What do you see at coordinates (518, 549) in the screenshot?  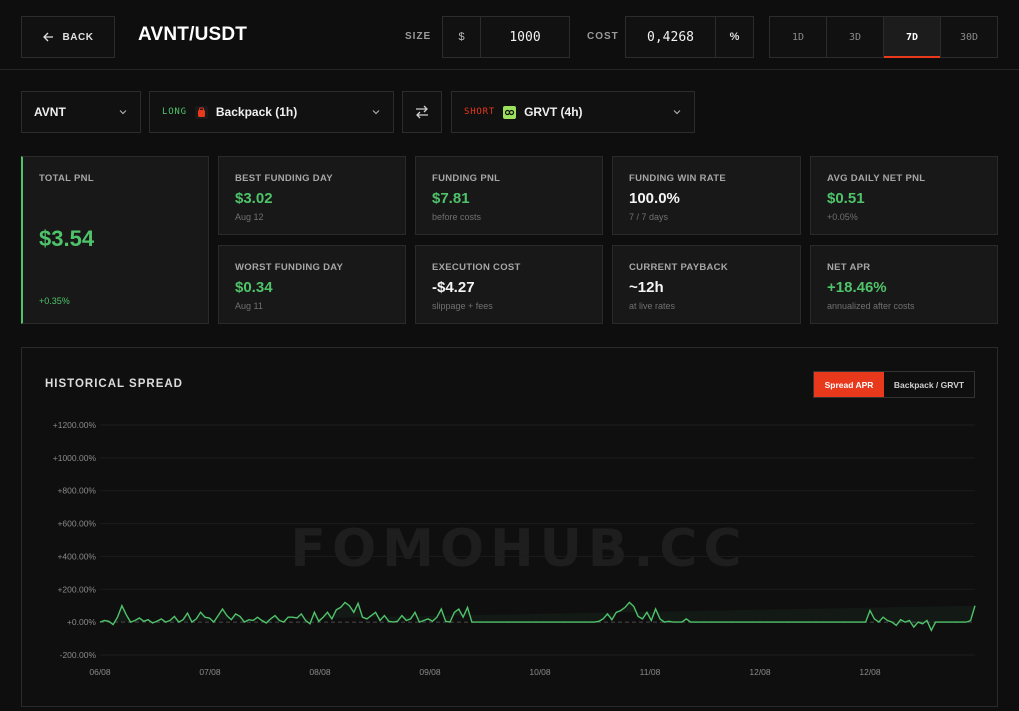 I see `watermark: FOMOHUB.CC` at bounding box center [518, 549].